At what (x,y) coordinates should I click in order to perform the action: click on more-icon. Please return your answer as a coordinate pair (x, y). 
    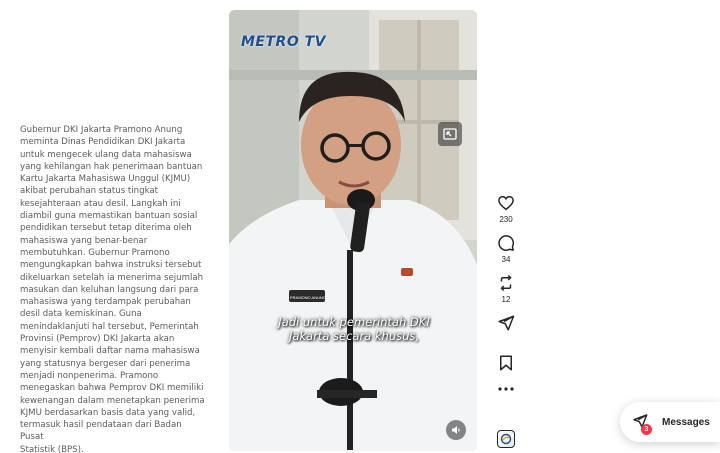
    Looking at the image, I should click on (506, 389).